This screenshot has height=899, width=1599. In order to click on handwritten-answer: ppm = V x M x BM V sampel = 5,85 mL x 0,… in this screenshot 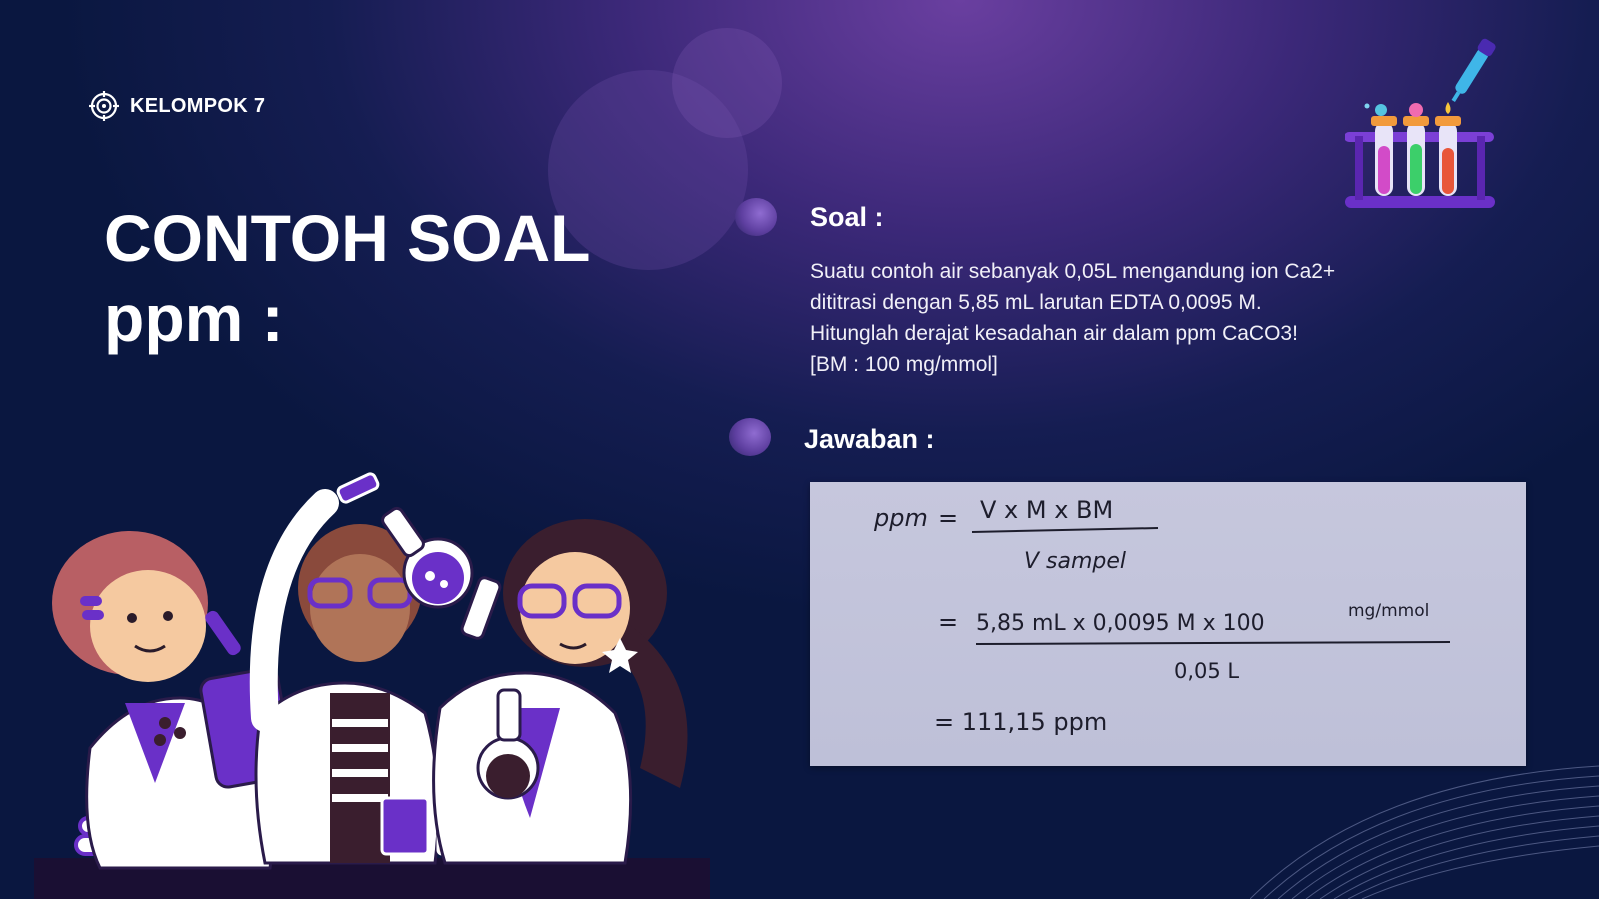, I will do `click(1168, 624)`.